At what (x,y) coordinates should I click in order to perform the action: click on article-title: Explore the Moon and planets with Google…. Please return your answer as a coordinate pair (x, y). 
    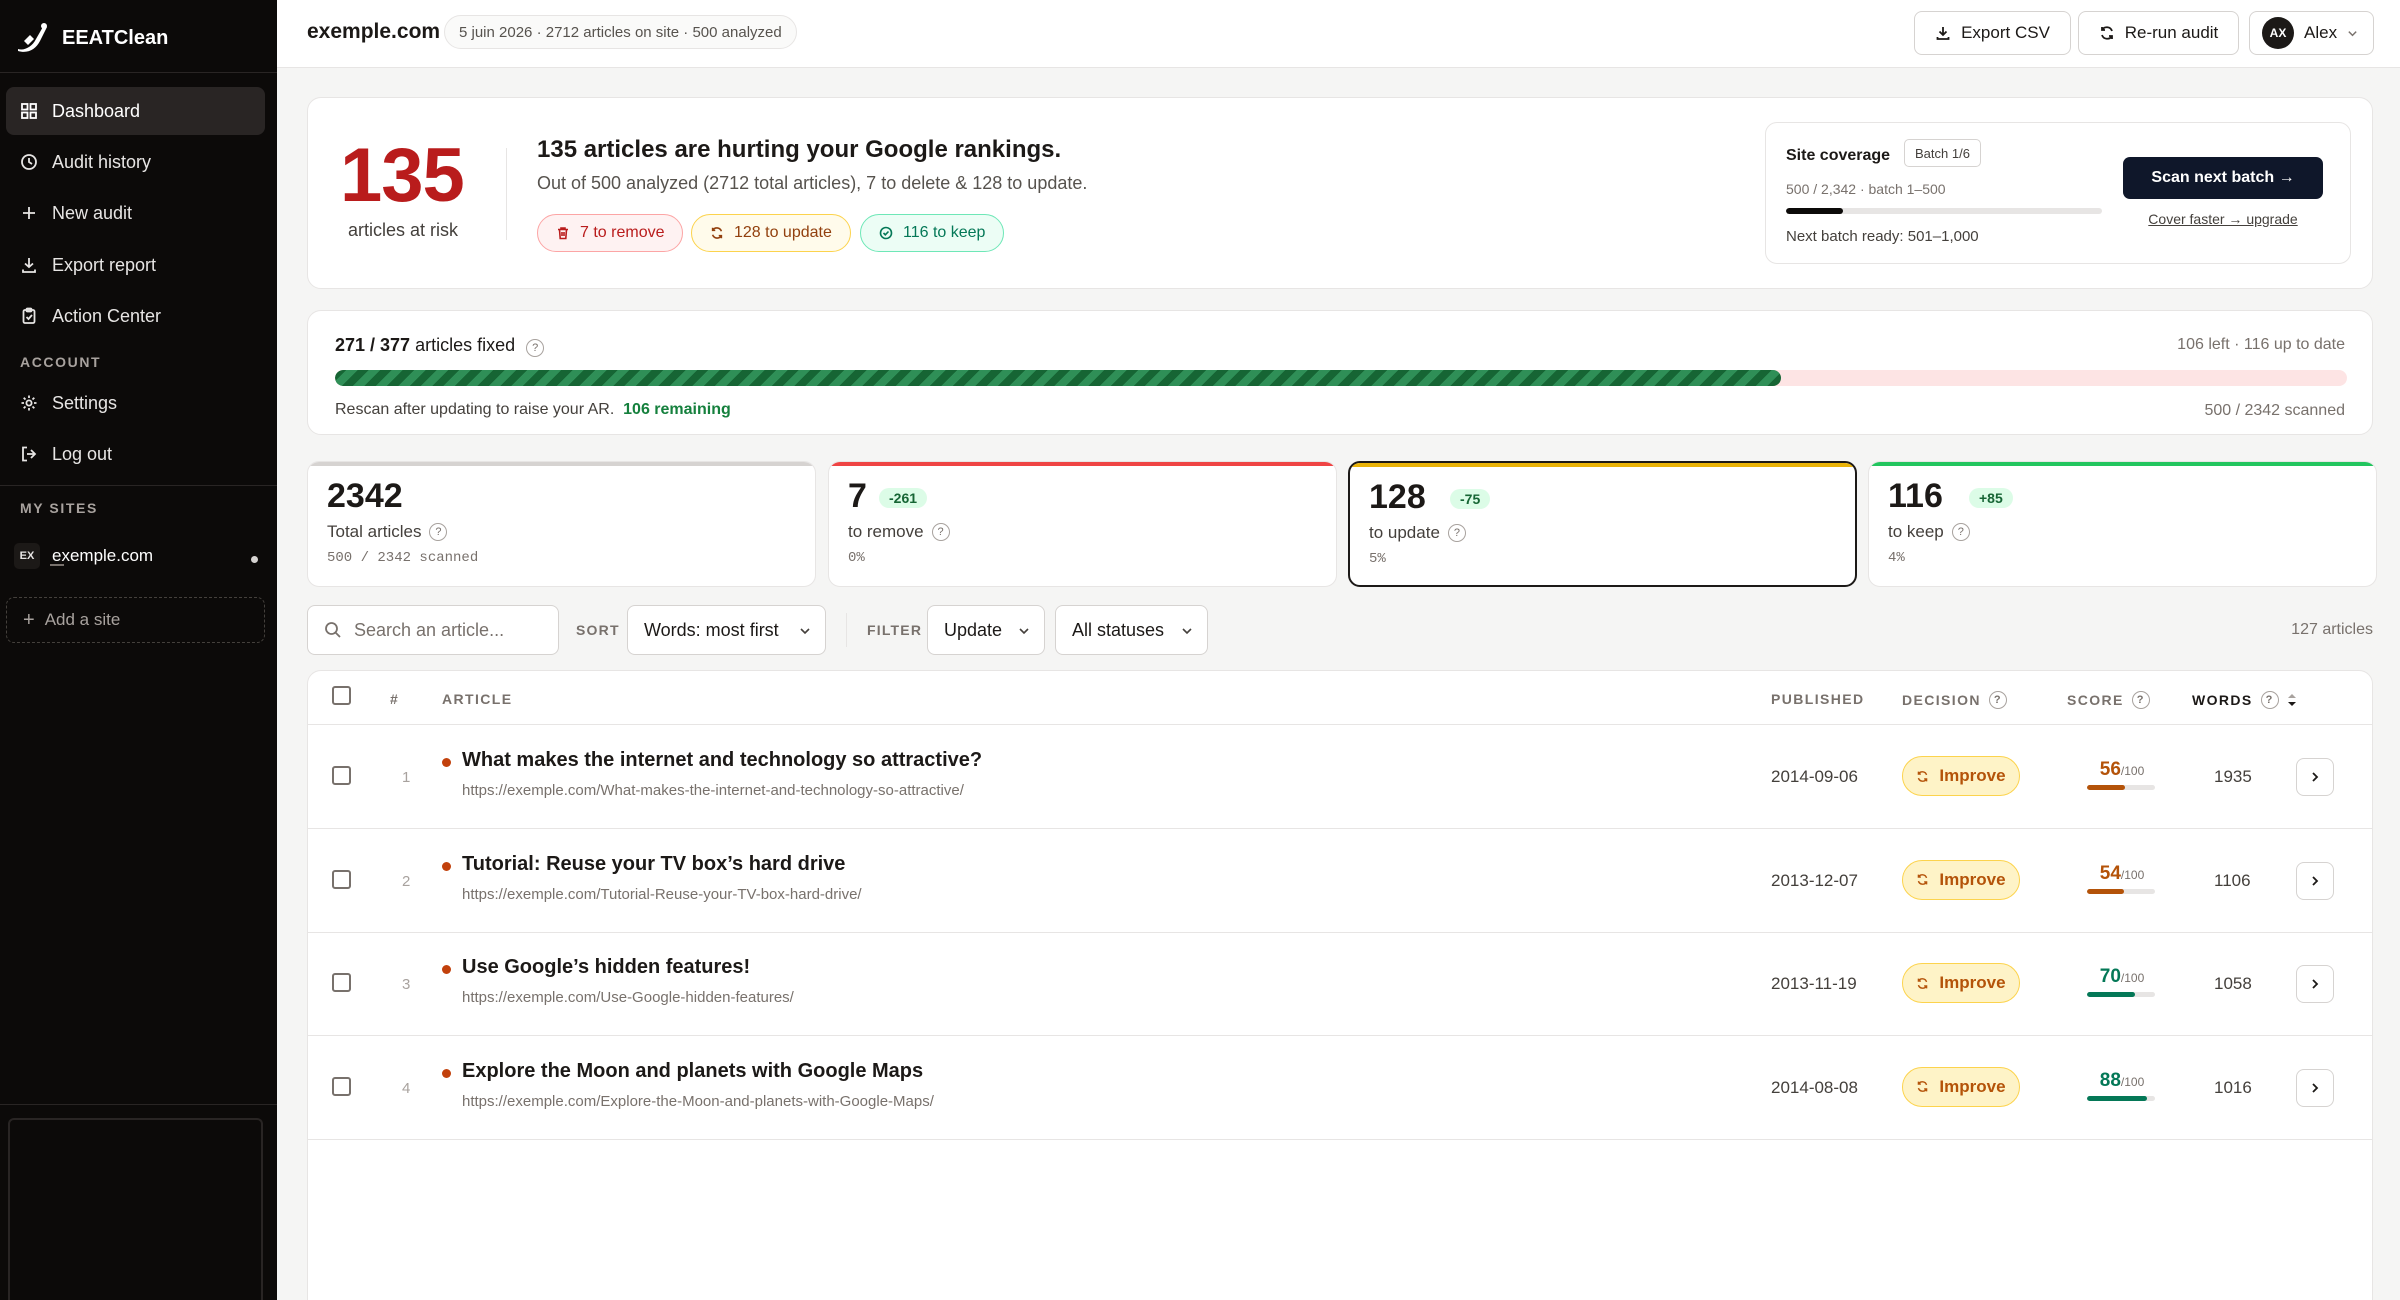
    Looking at the image, I should click on (692, 1071).